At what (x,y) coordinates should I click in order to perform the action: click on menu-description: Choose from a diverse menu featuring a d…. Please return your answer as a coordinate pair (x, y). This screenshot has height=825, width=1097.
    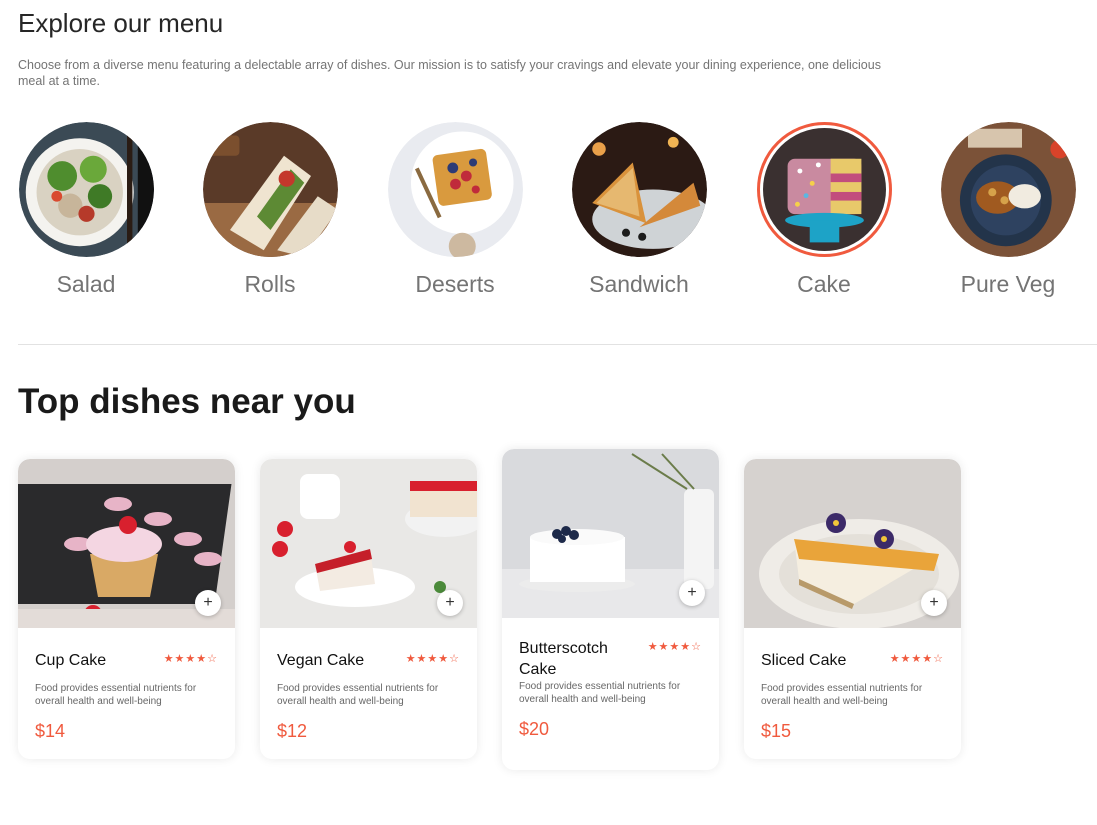
    Looking at the image, I should click on (449, 73).